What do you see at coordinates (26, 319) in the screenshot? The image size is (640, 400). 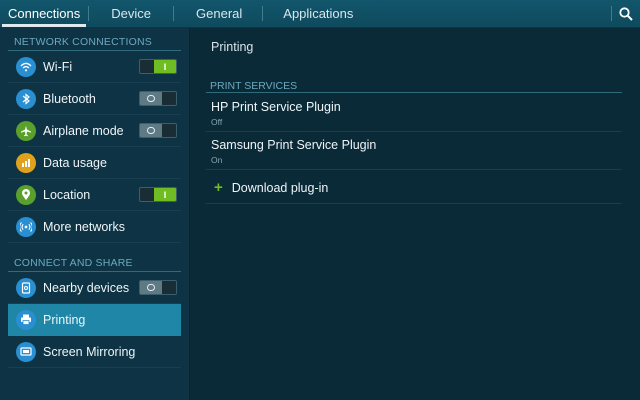 I see `printer-icon` at bounding box center [26, 319].